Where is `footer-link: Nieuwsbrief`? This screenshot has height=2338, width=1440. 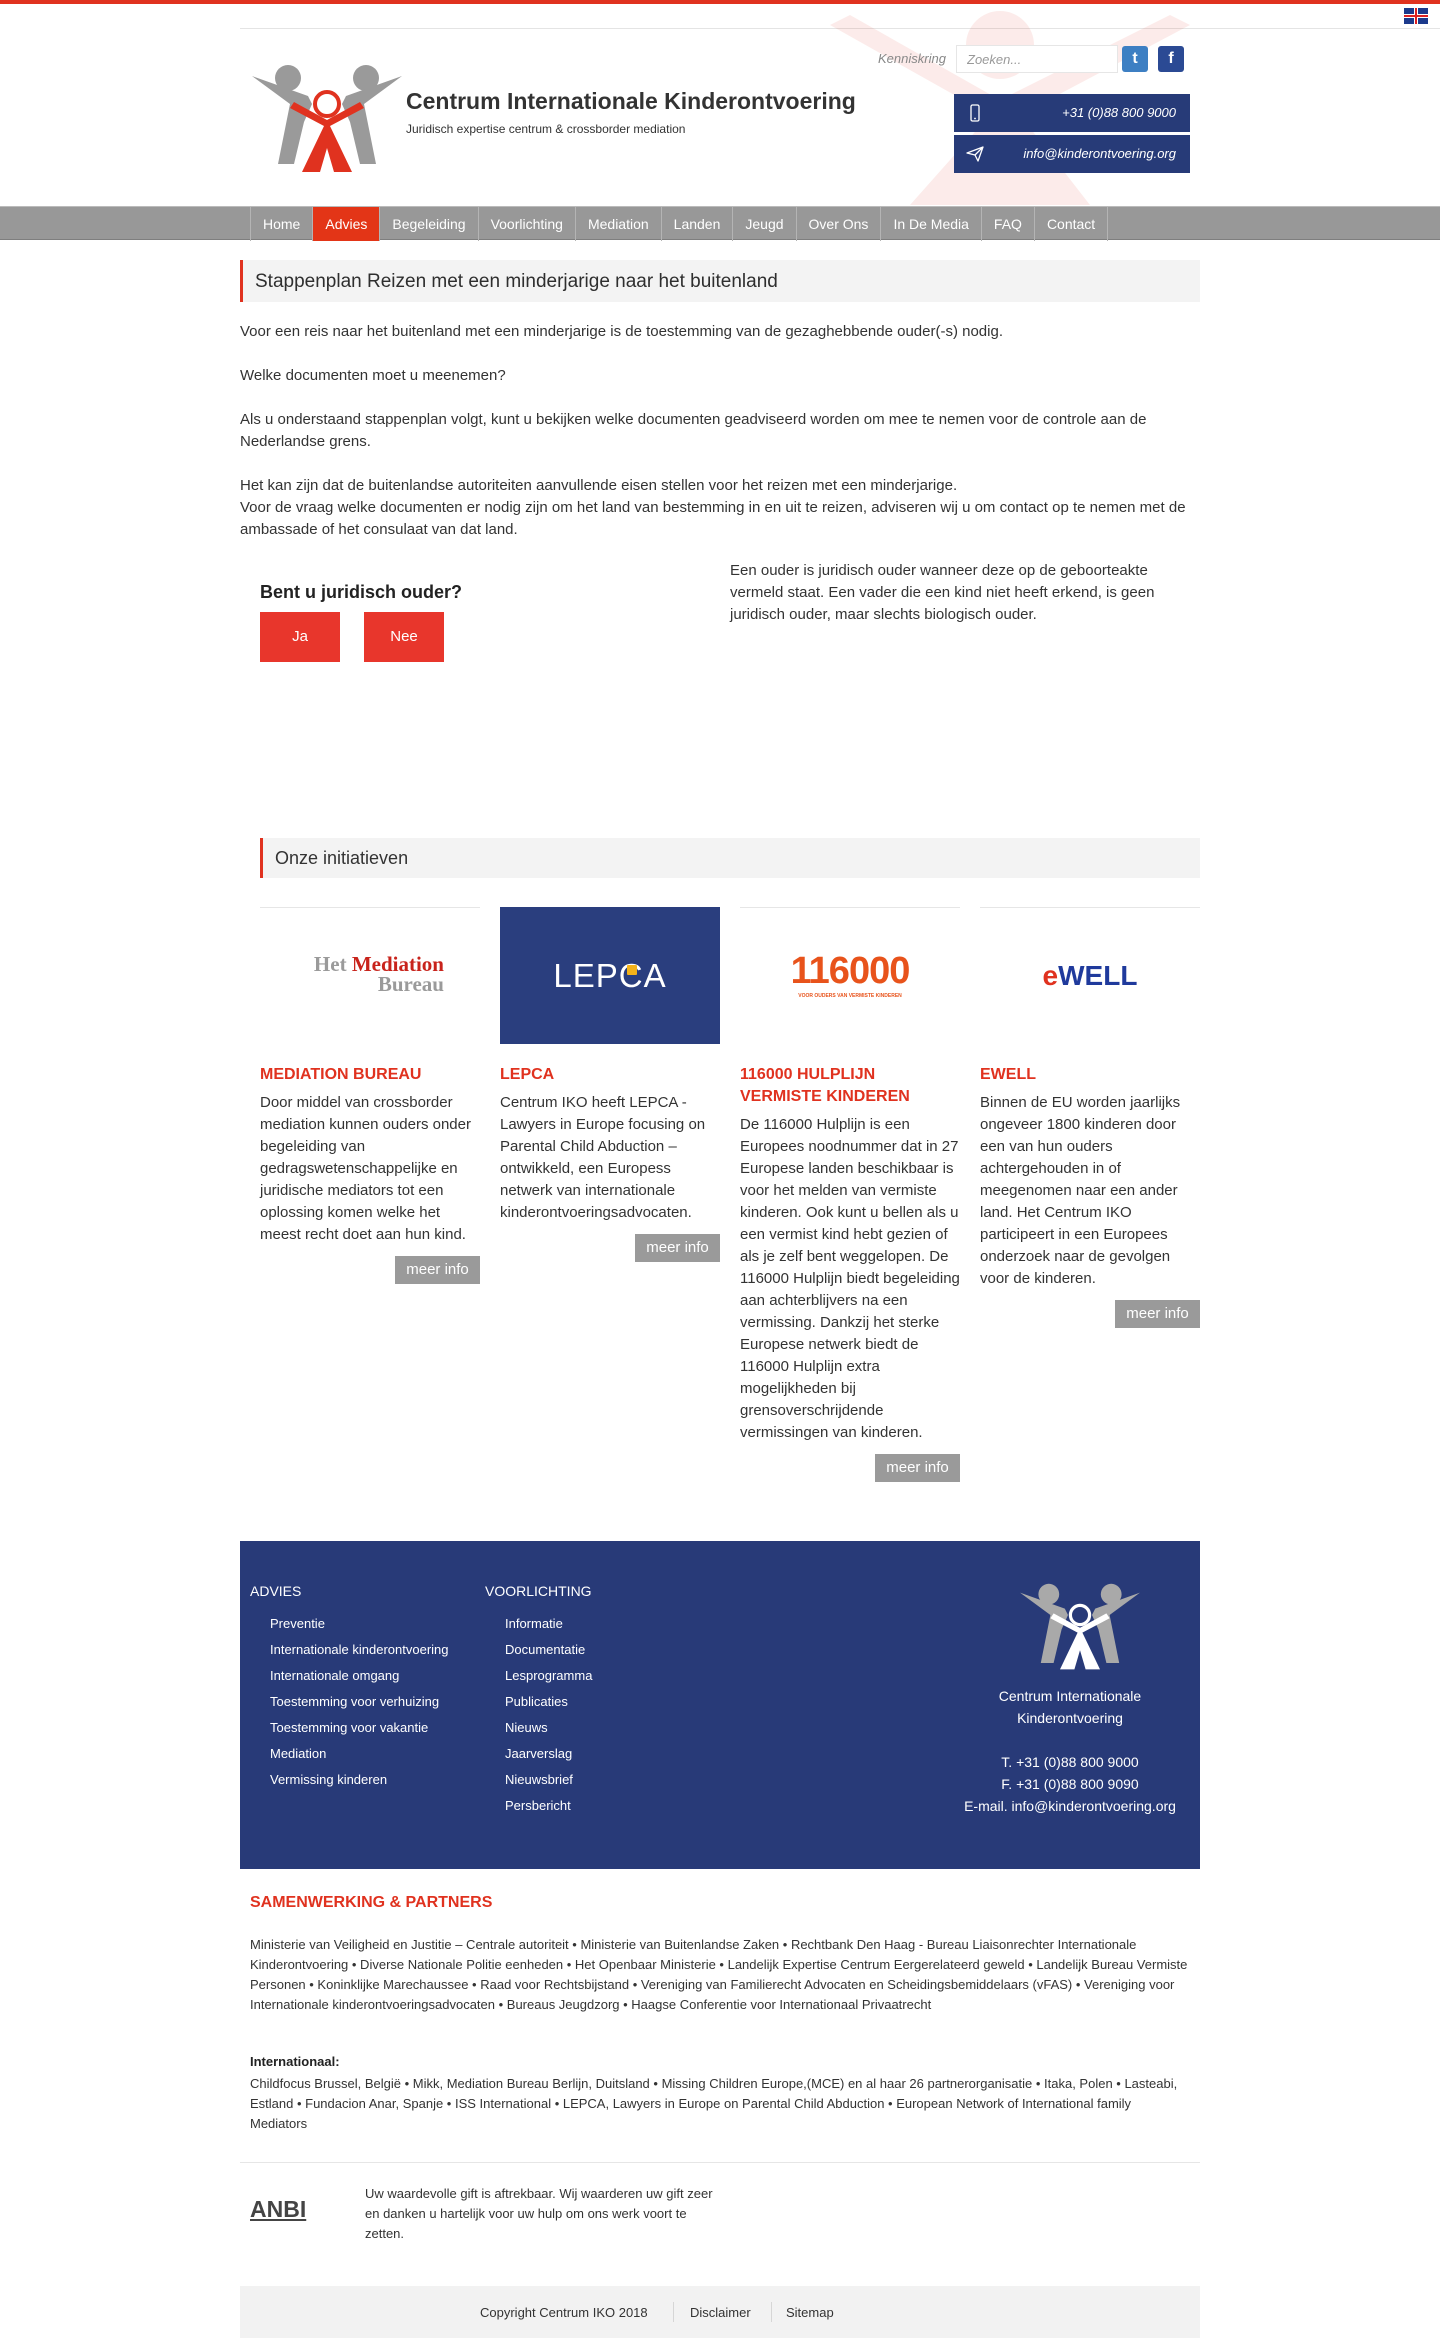
footer-link: Nieuwsbrief is located at coordinates (548, 1780).